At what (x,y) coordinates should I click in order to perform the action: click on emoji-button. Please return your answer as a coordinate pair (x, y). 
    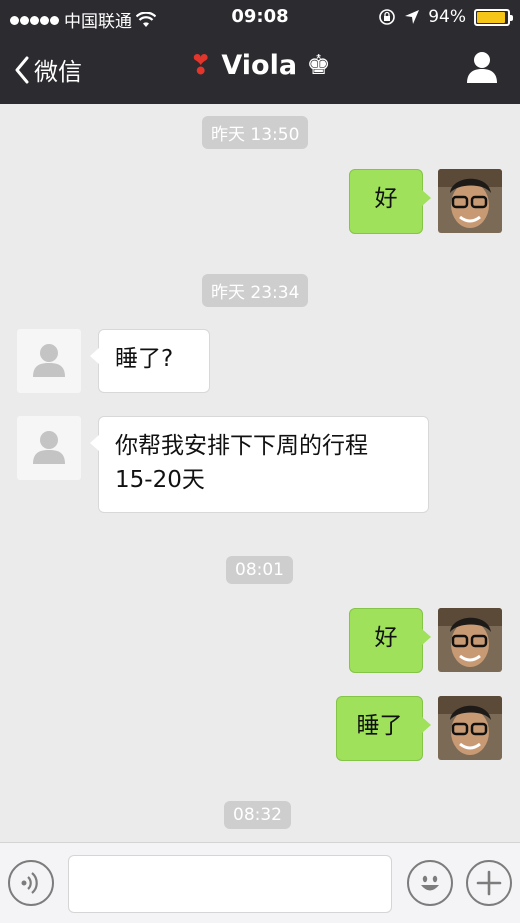
    Looking at the image, I should click on (430, 883).